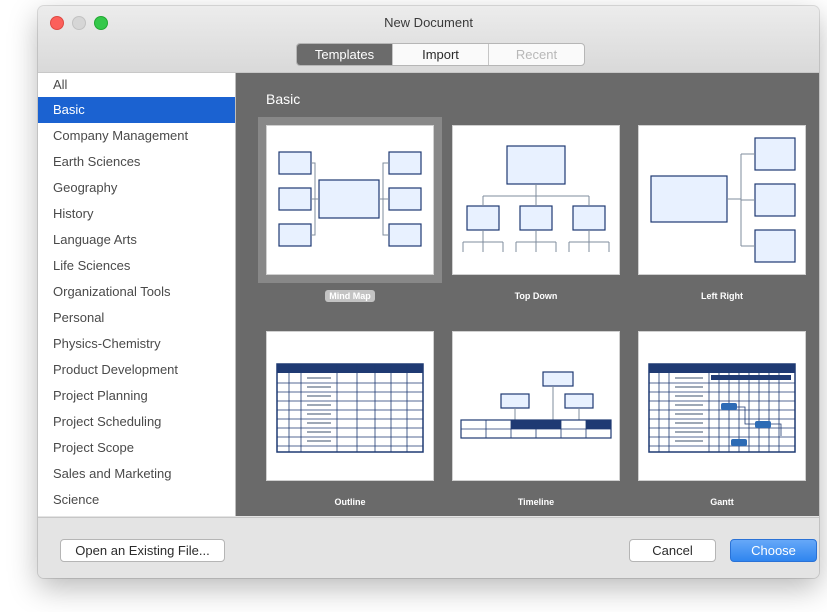 Image resolution: width=827 pixels, height=612 pixels. I want to click on sidebar-item-earth-sciences: Earth Sciences, so click(136, 162).